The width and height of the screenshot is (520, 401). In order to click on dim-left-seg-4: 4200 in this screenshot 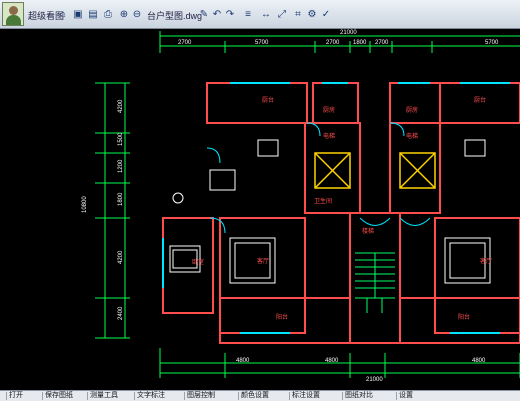, I will do `click(121, 257)`.